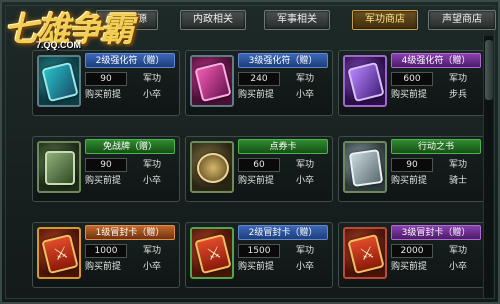 The height and width of the screenshot is (304, 500). I want to click on shop-item-card: 行动之书 90 军功 购买前提 骑士, so click(412, 169).